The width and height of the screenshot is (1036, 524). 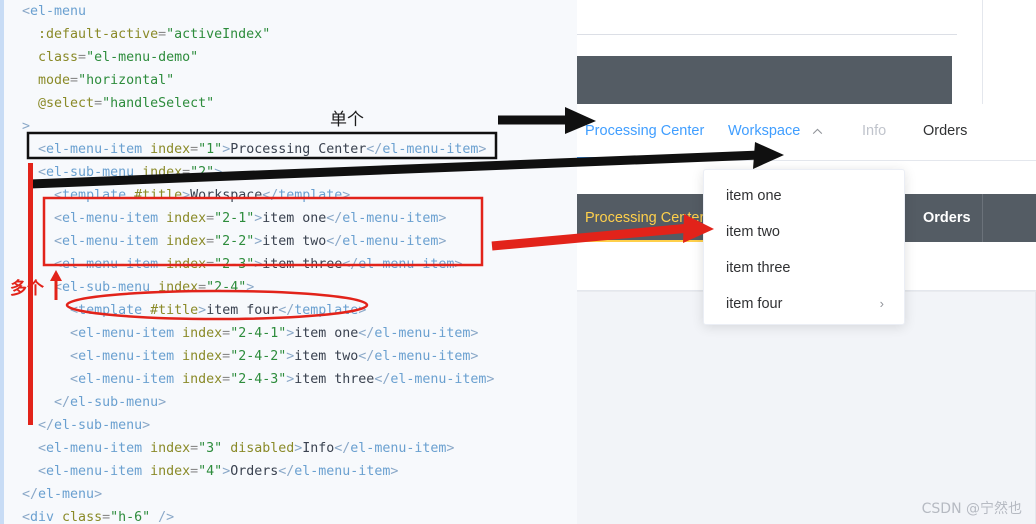 What do you see at coordinates (162, 517) in the screenshot?
I see `code-token: />` at bounding box center [162, 517].